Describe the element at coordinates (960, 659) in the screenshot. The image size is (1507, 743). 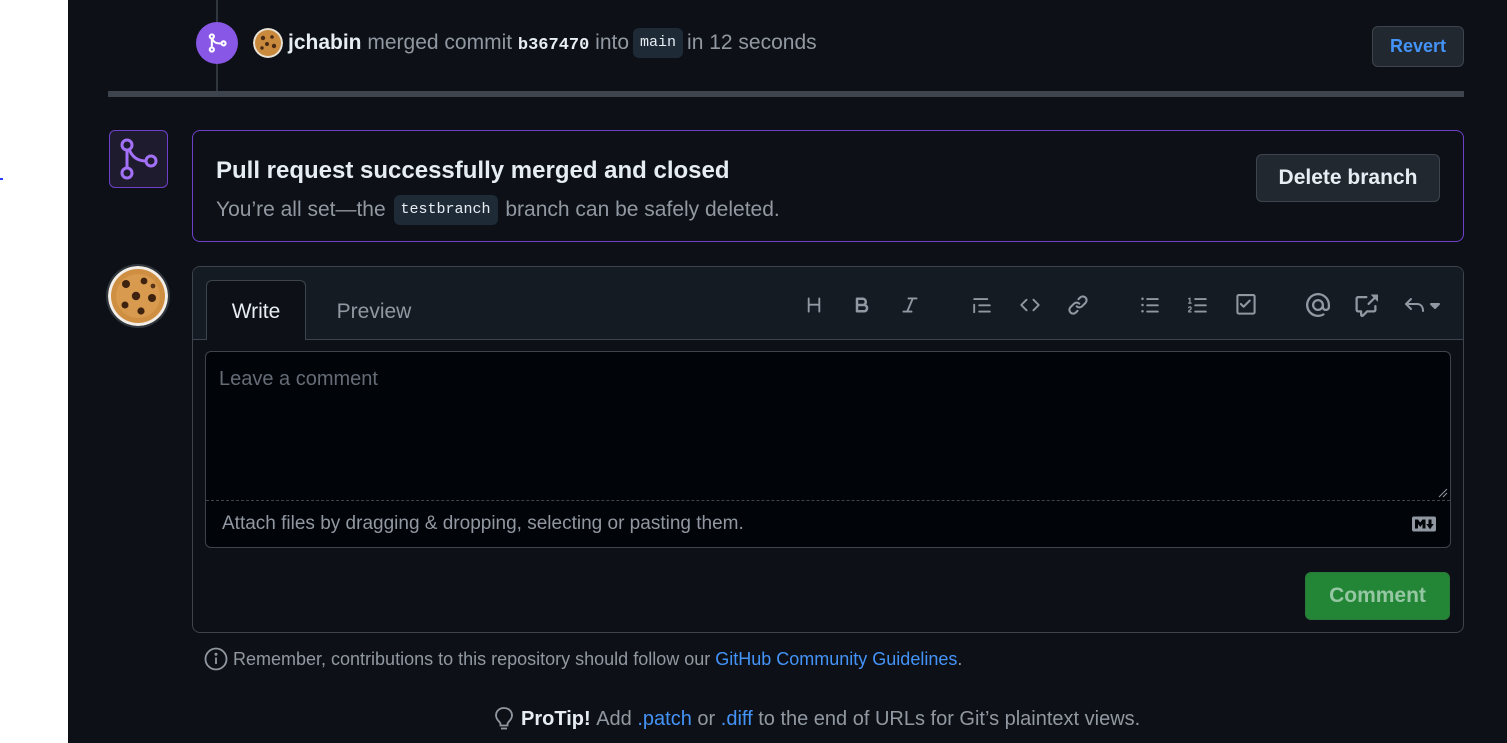
I see `guidelines-suffix: .` at that location.